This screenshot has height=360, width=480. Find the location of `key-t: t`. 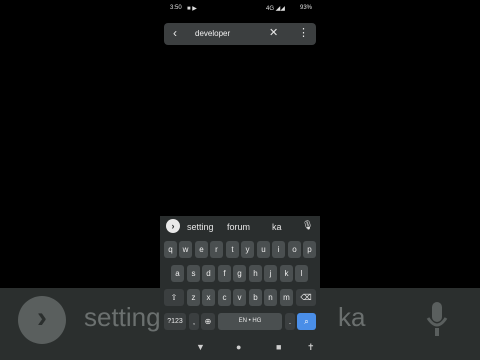

key-t: t is located at coordinates (232, 249).